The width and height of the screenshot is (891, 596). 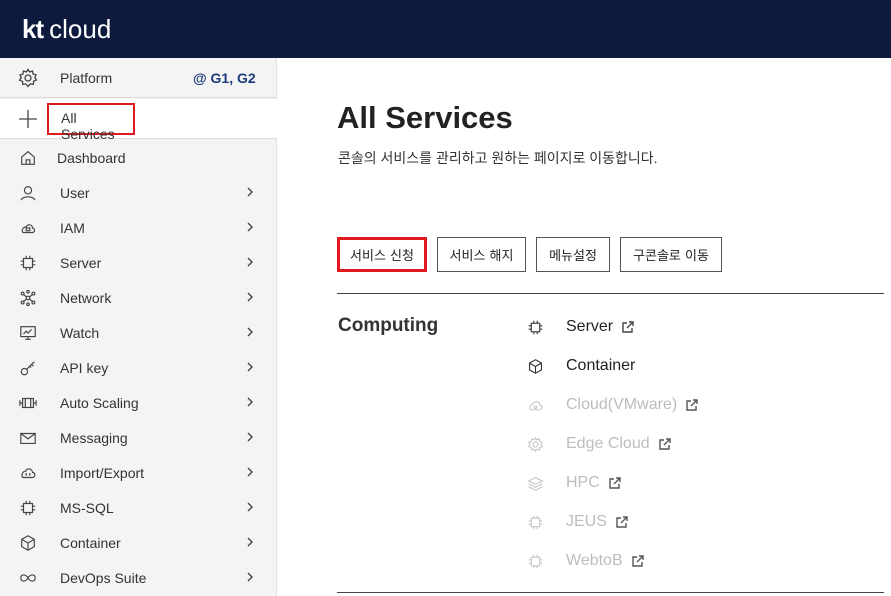 What do you see at coordinates (610, 592) in the screenshot?
I see `section-divider-bottom` at bounding box center [610, 592].